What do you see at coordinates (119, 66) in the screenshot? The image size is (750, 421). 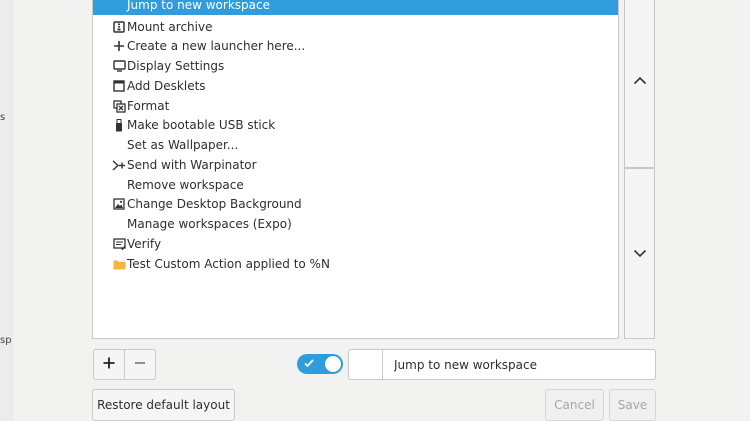 I see `display-icon` at bounding box center [119, 66].